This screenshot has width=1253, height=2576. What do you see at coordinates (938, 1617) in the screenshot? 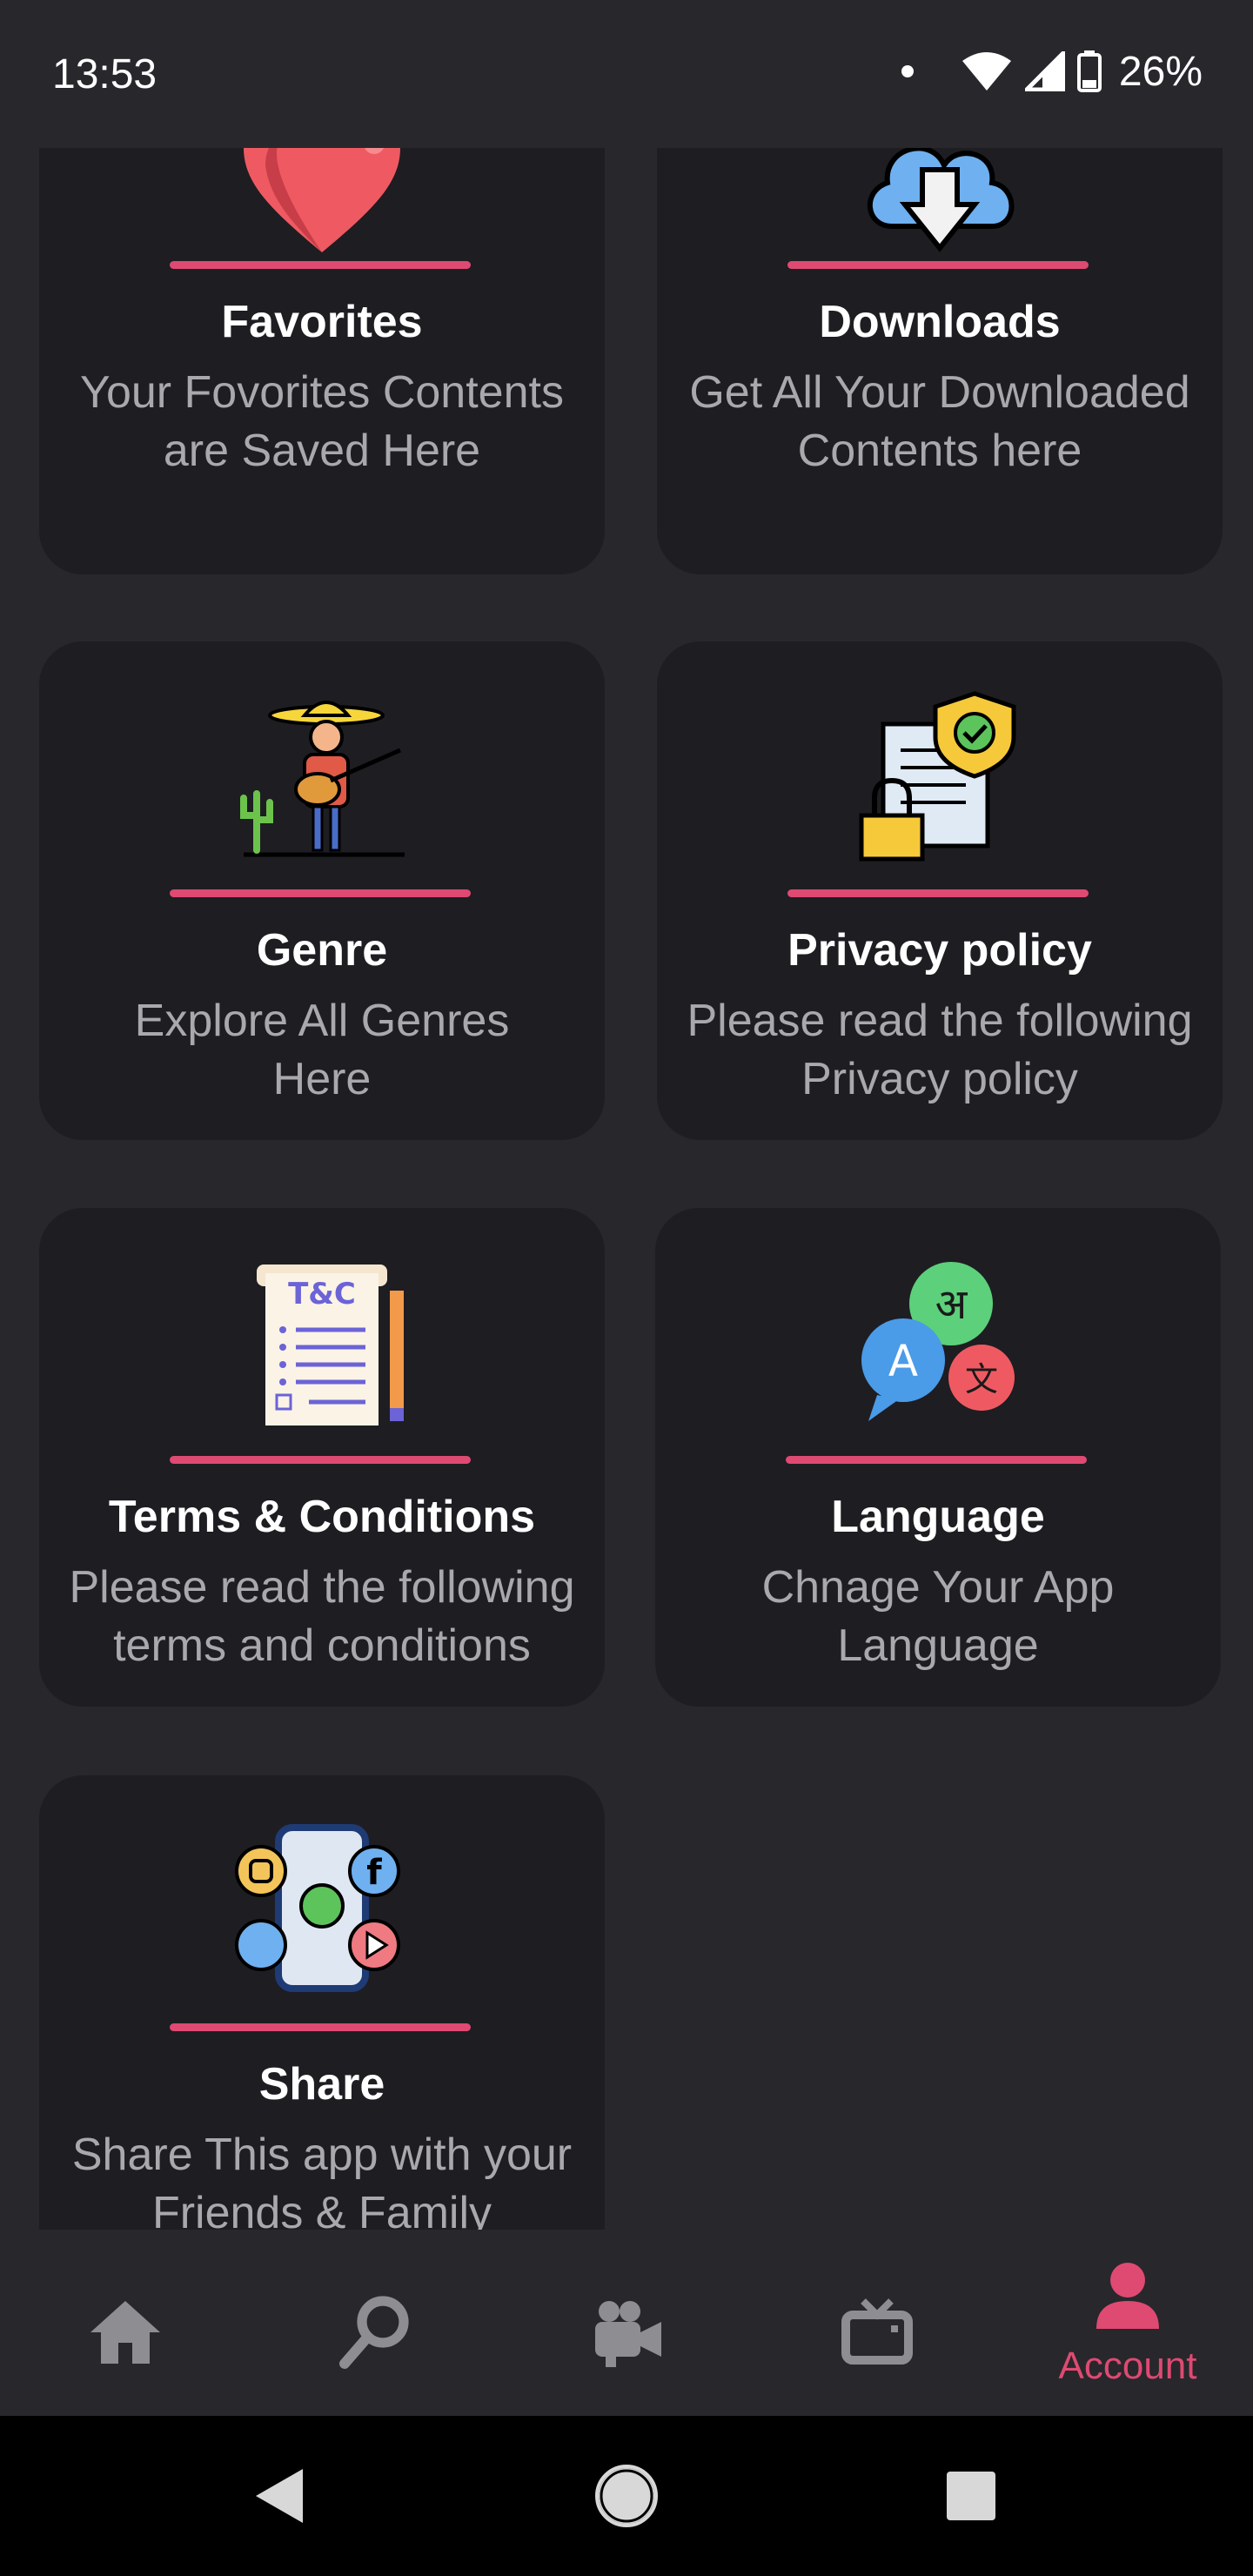
I see `card-description: Chnage Your App Language` at bounding box center [938, 1617].